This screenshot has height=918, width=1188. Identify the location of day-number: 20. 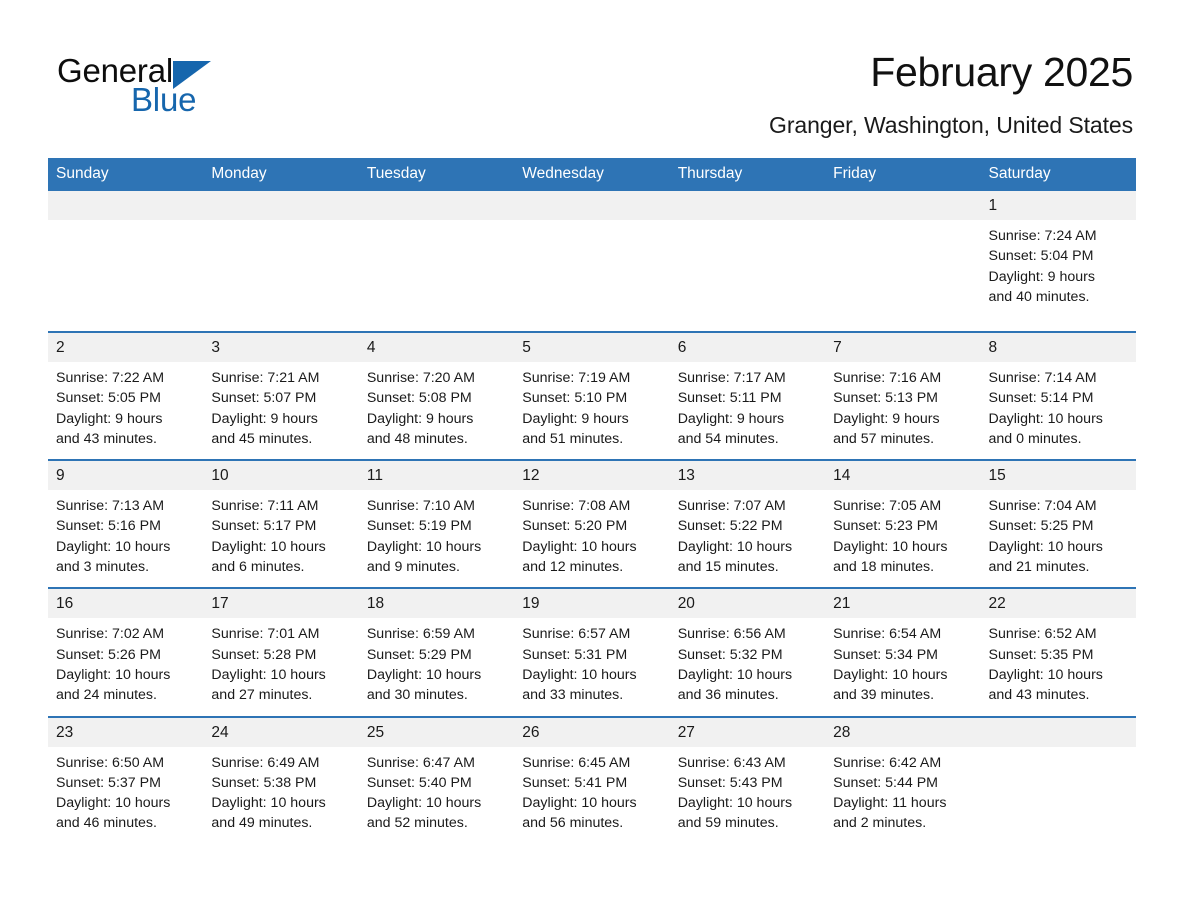
(747, 604).